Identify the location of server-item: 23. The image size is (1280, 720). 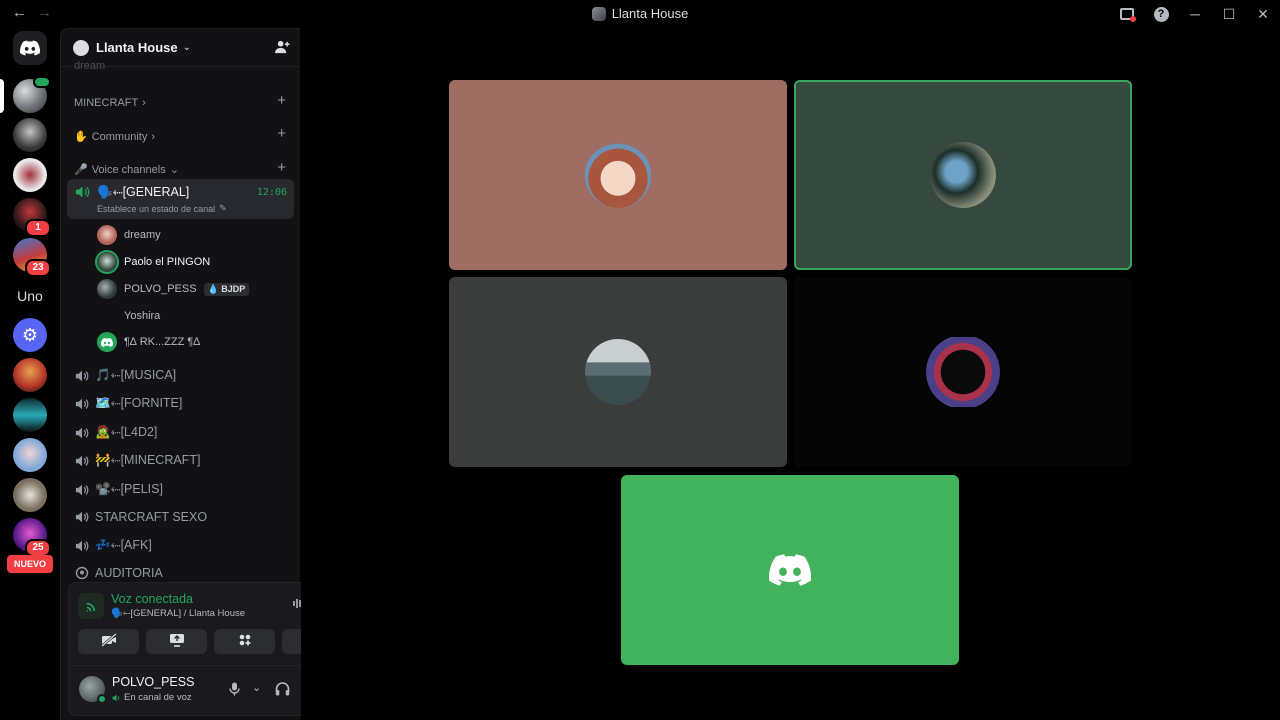
(32, 257).